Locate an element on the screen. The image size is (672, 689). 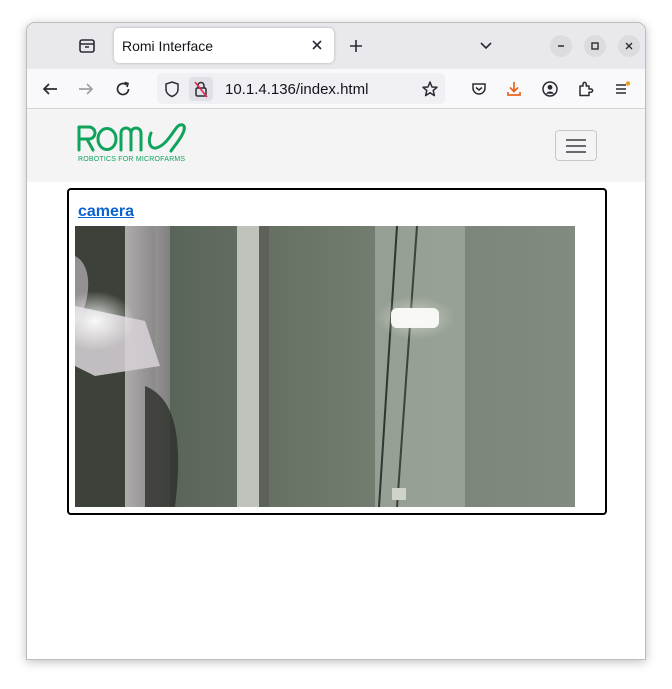
address-bar: 10.1.4.136/index.html is located at coordinates (301, 88).